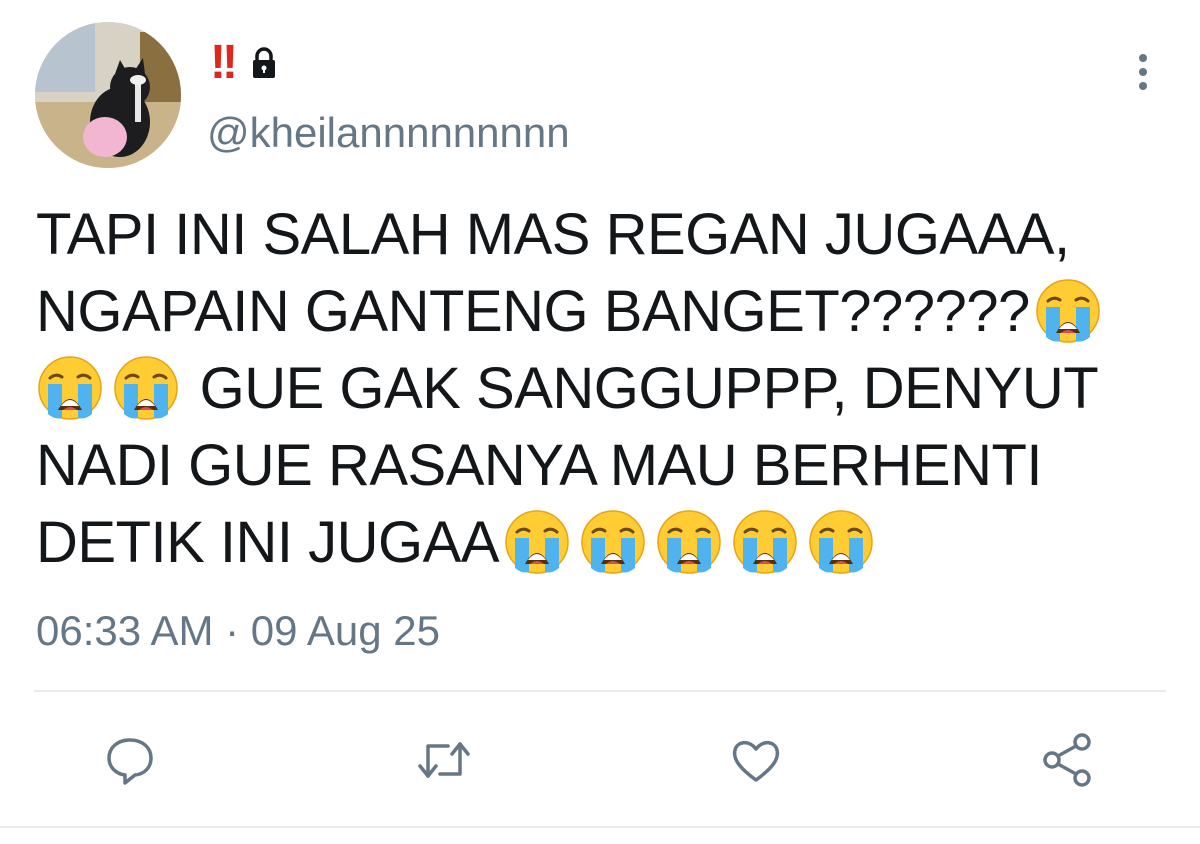 The image size is (1200, 844). What do you see at coordinates (108, 95) in the screenshot?
I see `avatar` at bounding box center [108, 95].